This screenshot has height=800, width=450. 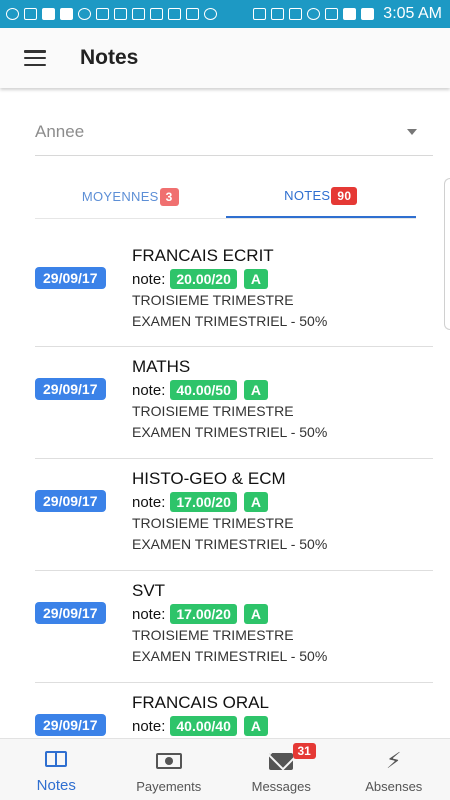 What do you see at coordinates (412, 13) in the screenshot?
I see `clock: 3:05 AM` at bounding box center [412, 13].